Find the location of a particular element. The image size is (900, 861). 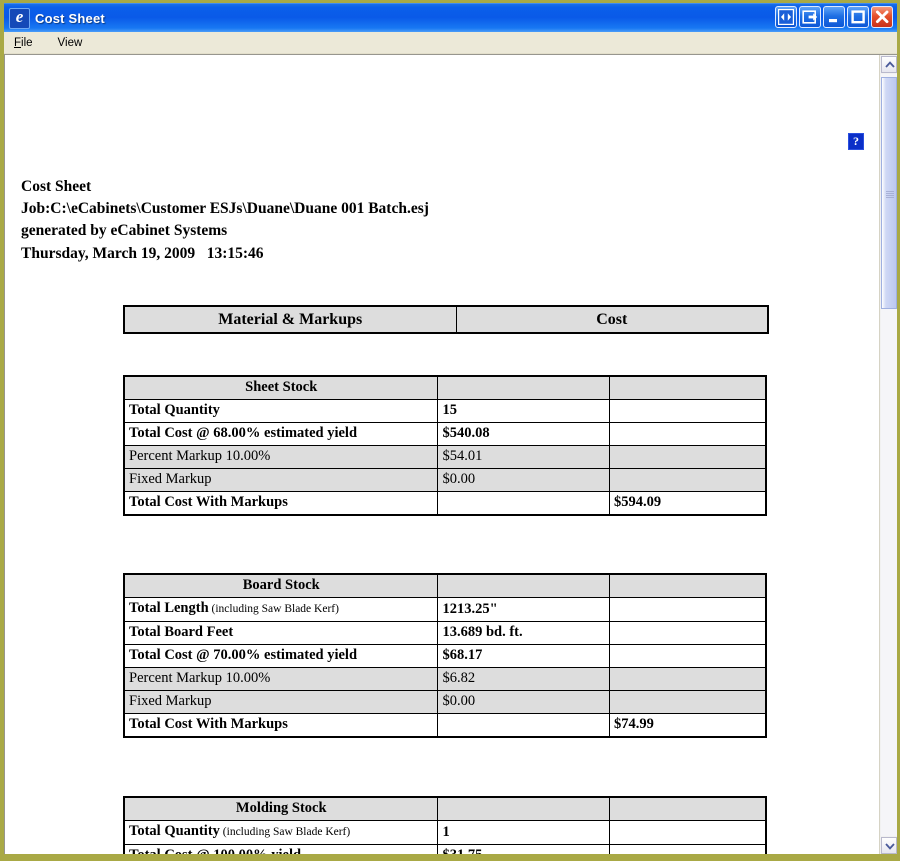

row-value: $540.08 is located at coordinates (523, 434).